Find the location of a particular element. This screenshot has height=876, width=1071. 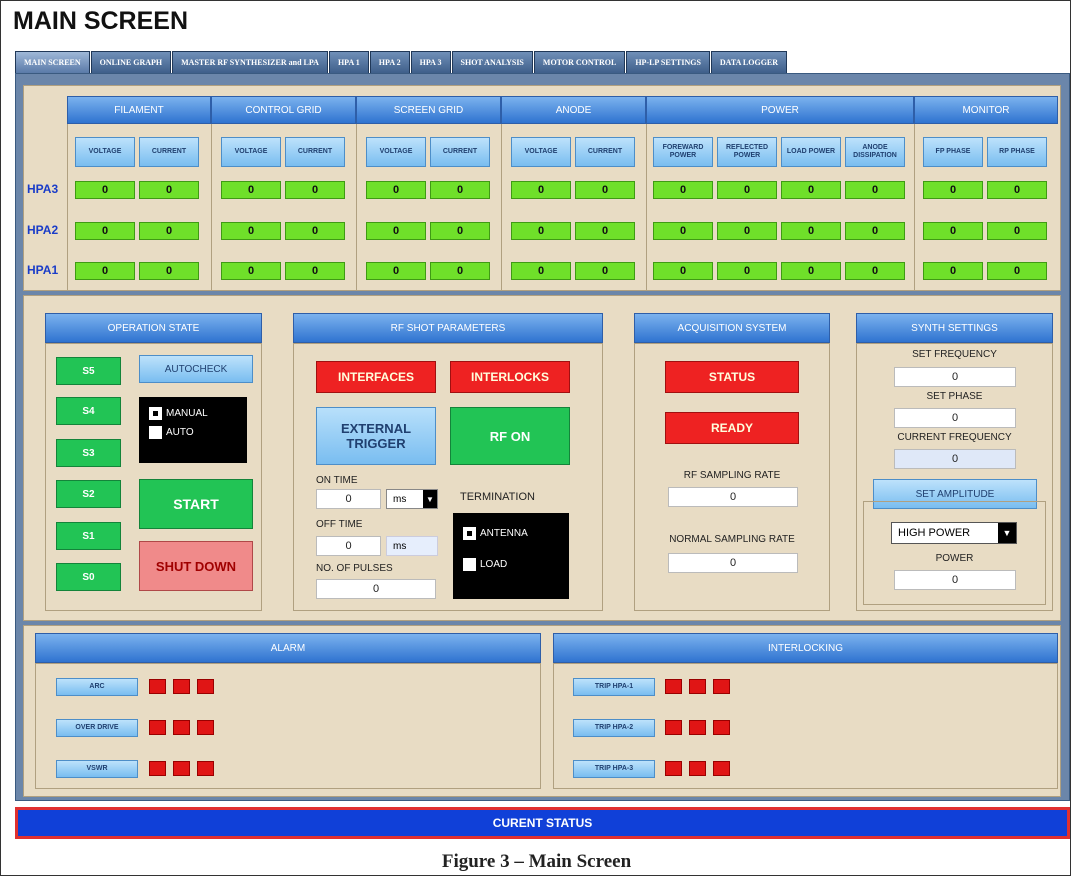

trip-hpa-2-button: TRIP HPA-2 is located at coordinates (614, 728).